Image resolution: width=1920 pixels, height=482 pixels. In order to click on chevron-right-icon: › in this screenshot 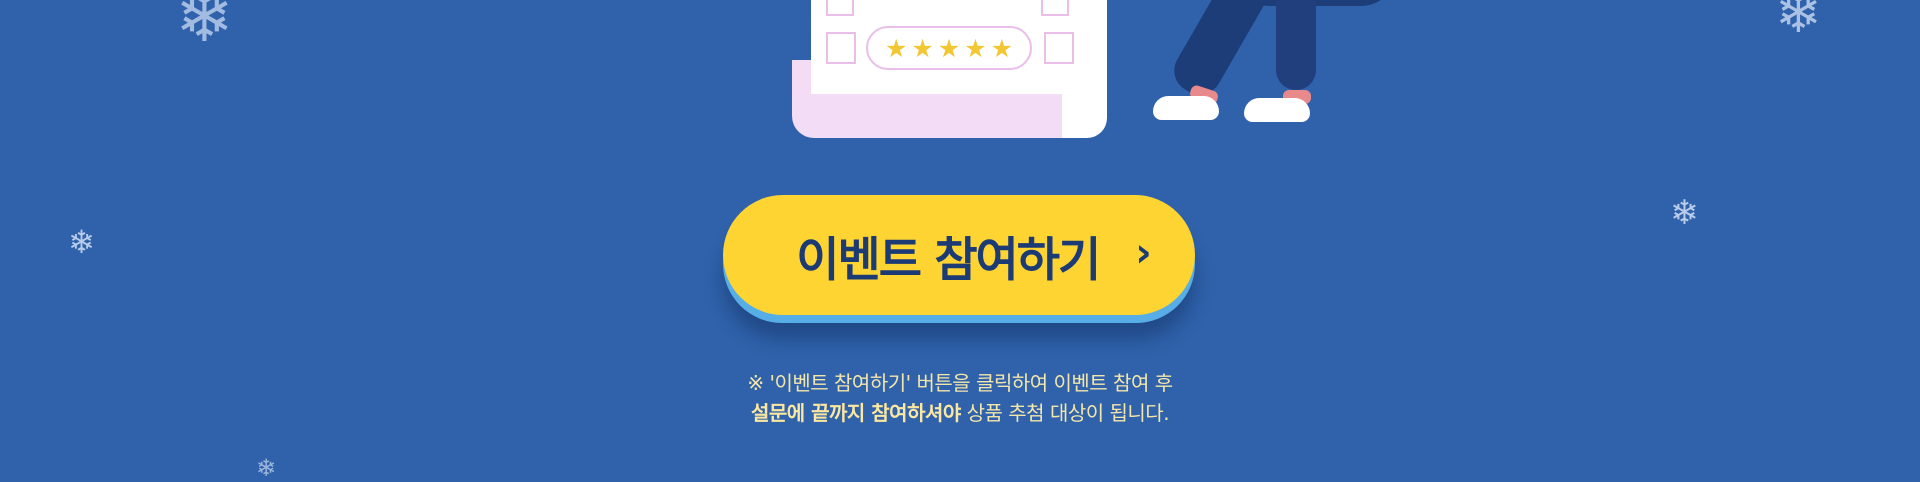, I will do `click(1143, 253)`.